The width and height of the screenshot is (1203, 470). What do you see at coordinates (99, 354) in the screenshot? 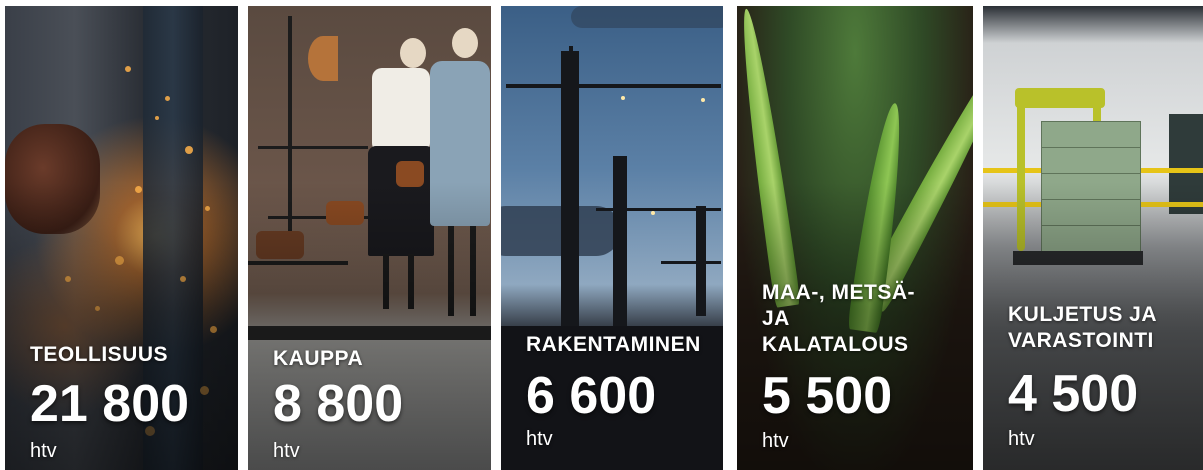
I see `sector-label: TEOLLISUUS` at bounding box center [99, 354].